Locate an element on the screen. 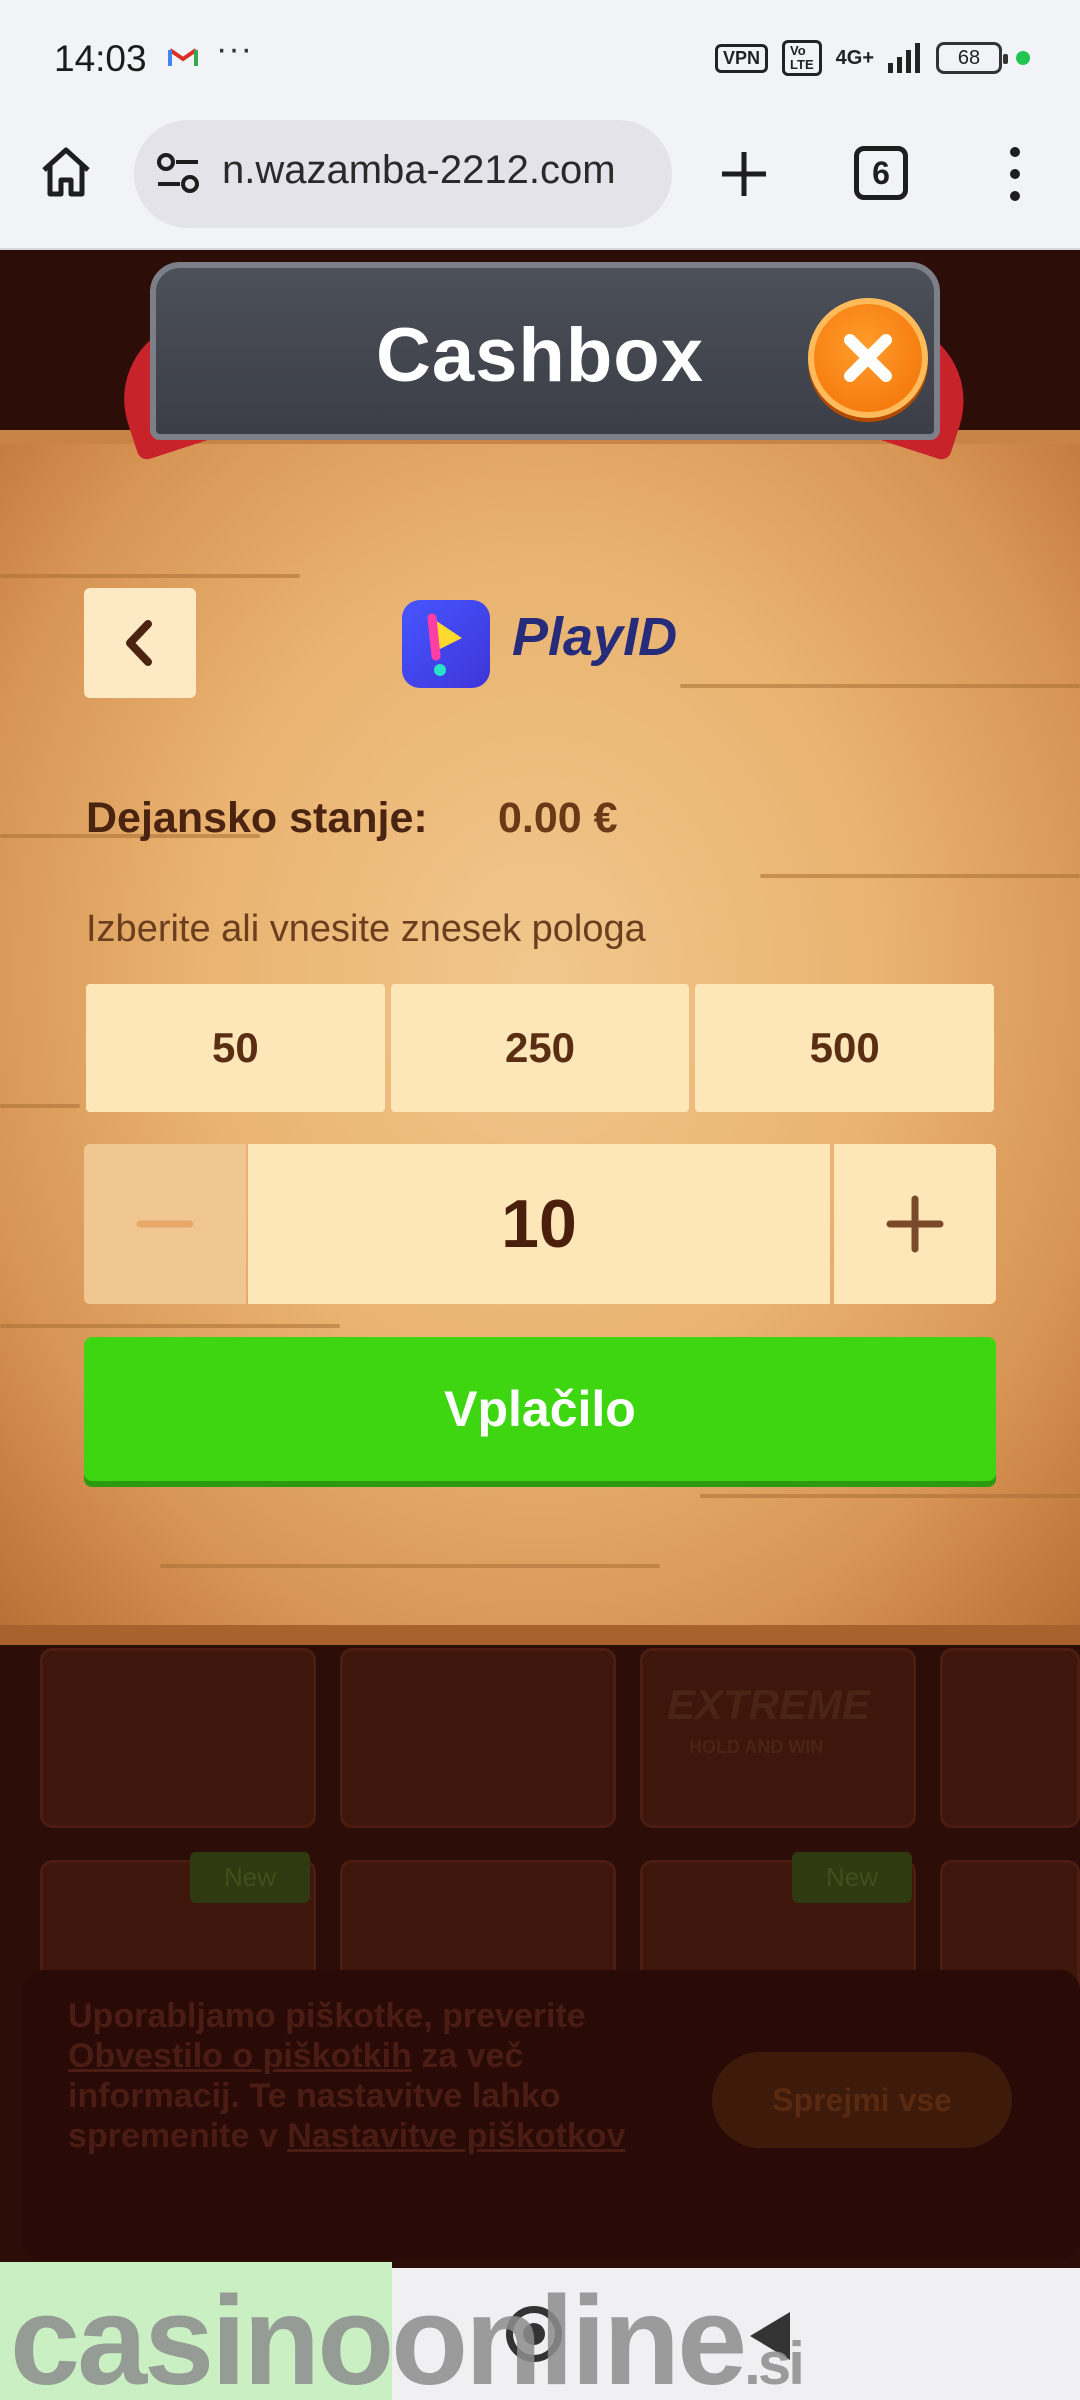  status-icons: VPN Vo LTE 4G+ 68 is located at coordinates (872, 58).